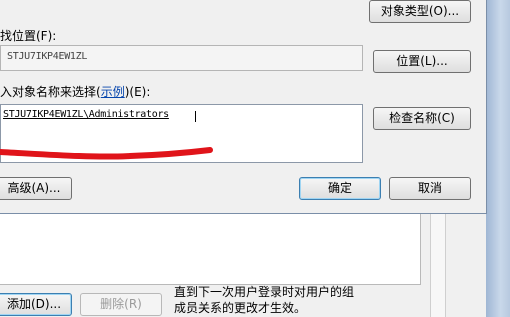 This screenshot has width=510, height=317. I want to click on object-names-label: 入对象名称来选择(示例)(E):, so click(75, 91).